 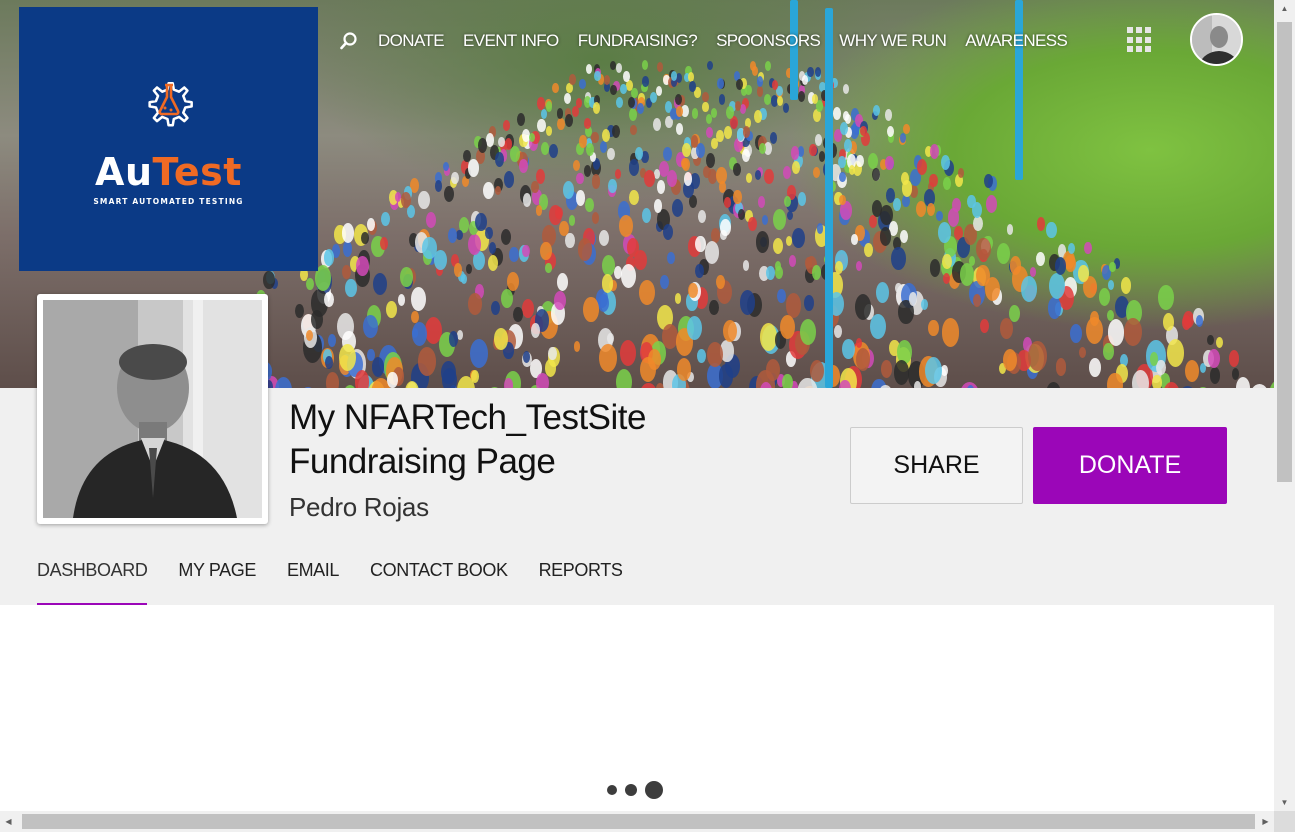 What do you see at coordinates (936, 465) in the screenshot?
I see `share-button: SHARE` at bounding box center [936, 465].